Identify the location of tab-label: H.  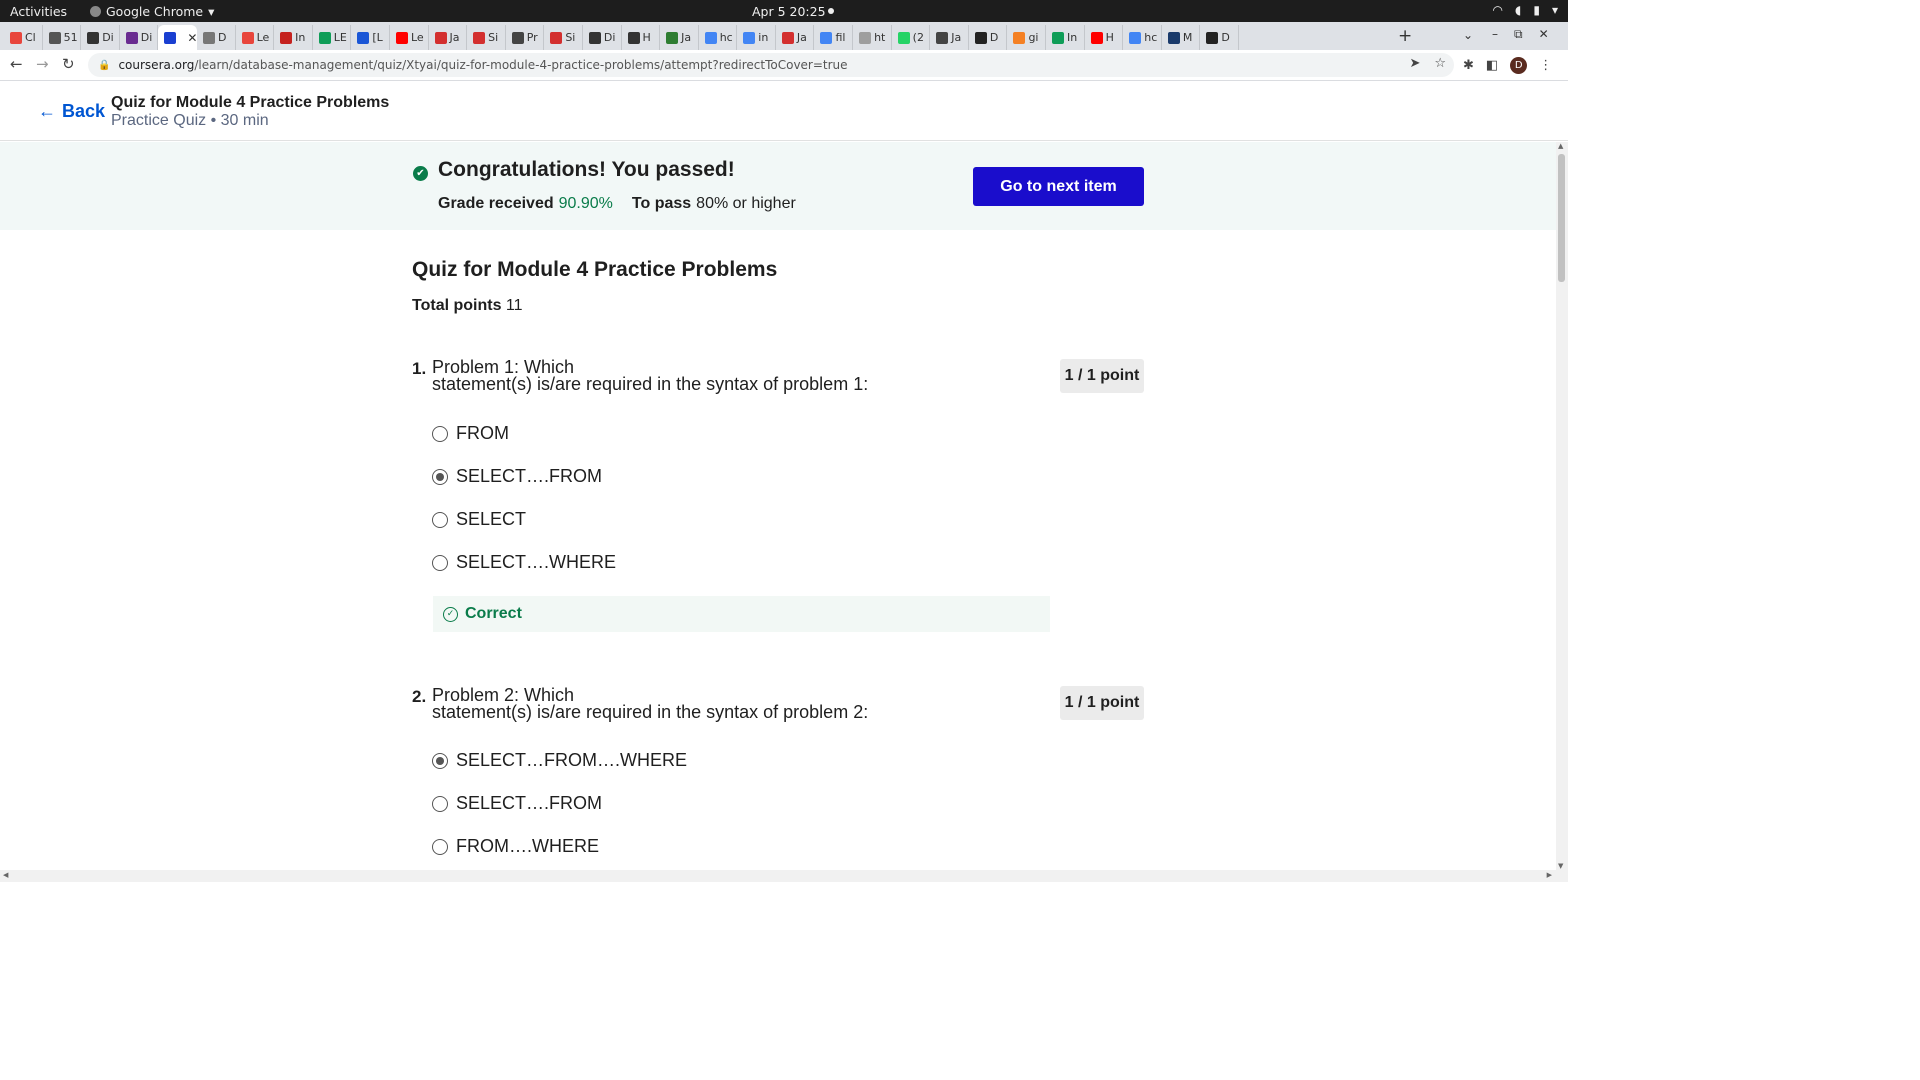
(646, 37).